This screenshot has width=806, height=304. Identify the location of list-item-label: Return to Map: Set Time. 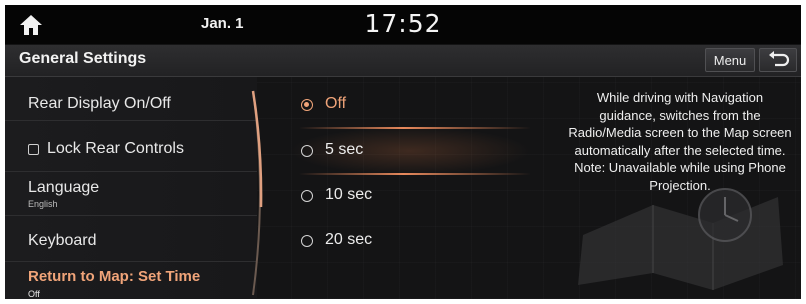
(114, 276).